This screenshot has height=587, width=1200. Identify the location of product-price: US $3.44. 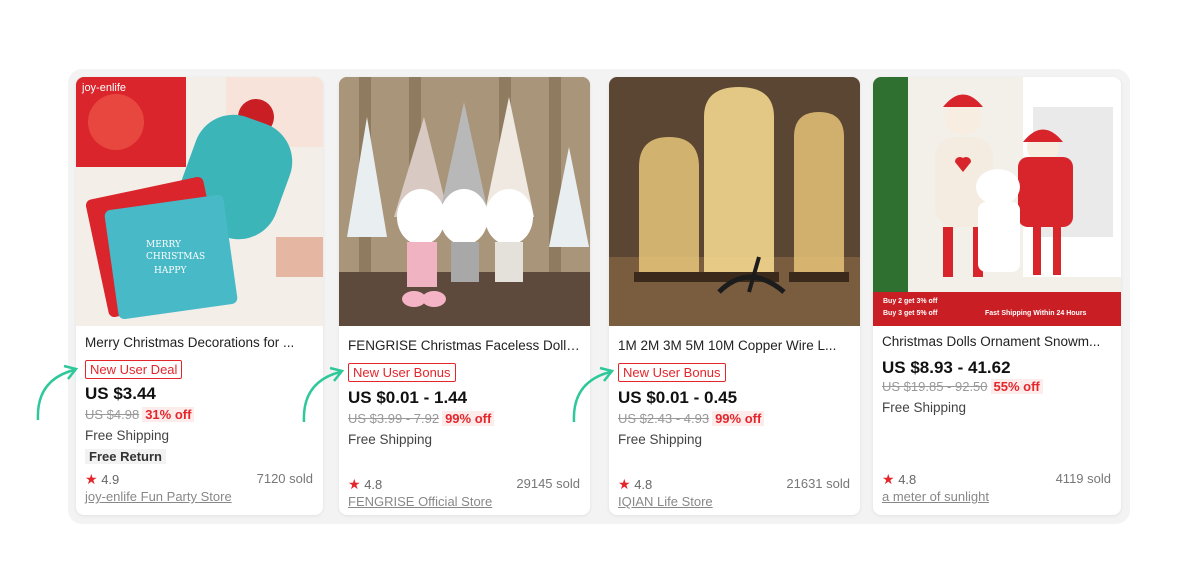
(120, 393).